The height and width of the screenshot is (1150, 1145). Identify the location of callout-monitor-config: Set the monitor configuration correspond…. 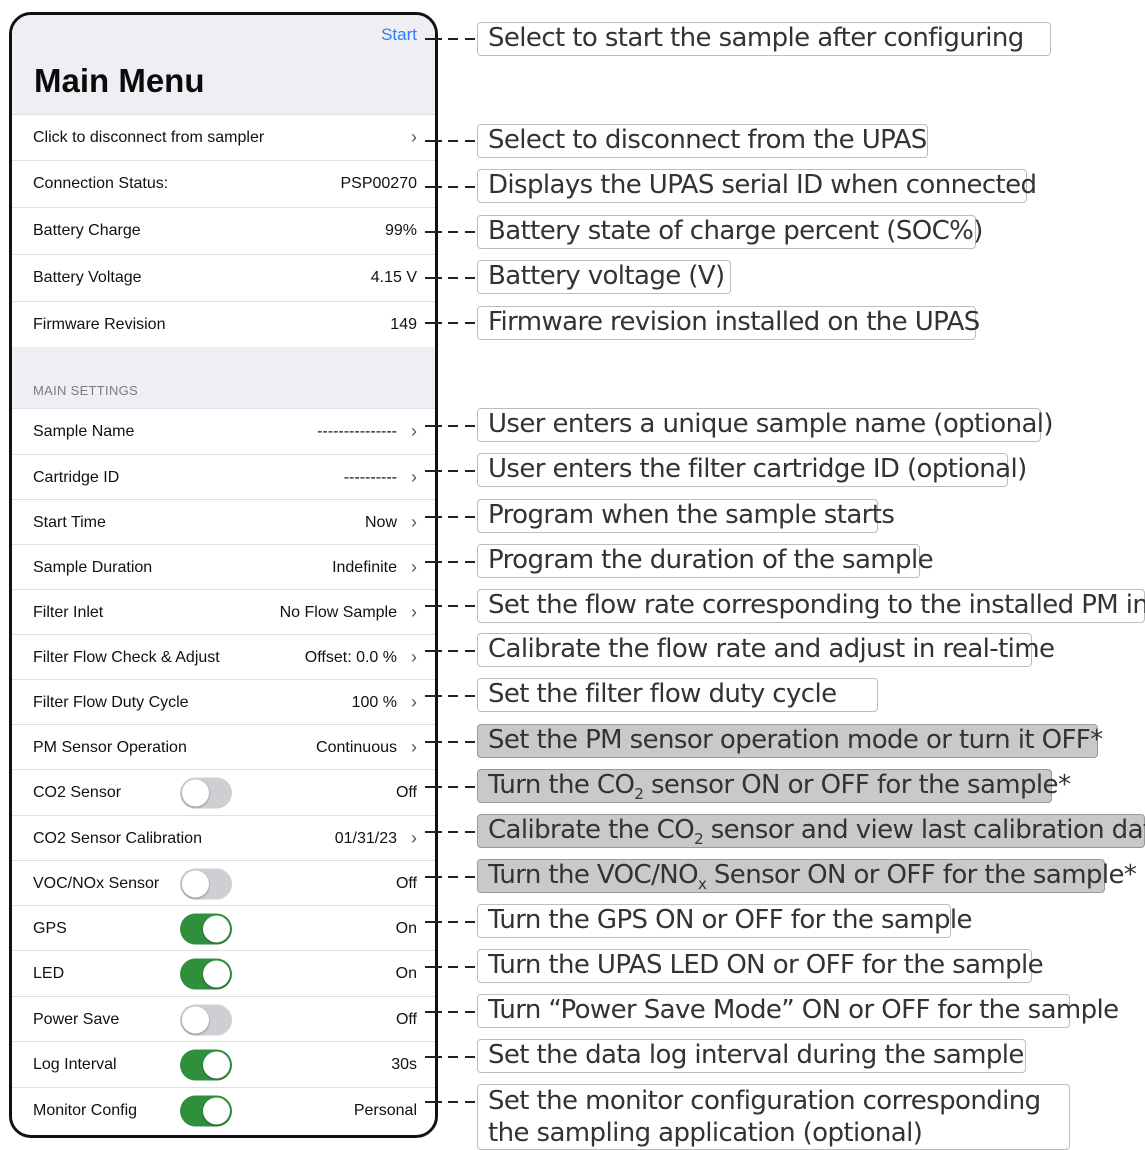
(773, 1117).